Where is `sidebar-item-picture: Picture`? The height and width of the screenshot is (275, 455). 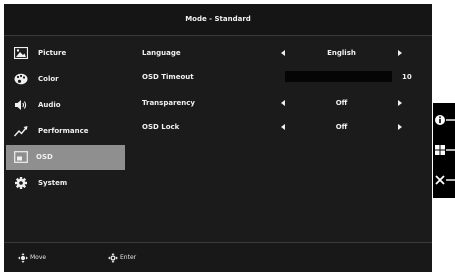
sidebar-item-picture: Picture is located at coordinates (65, 53).